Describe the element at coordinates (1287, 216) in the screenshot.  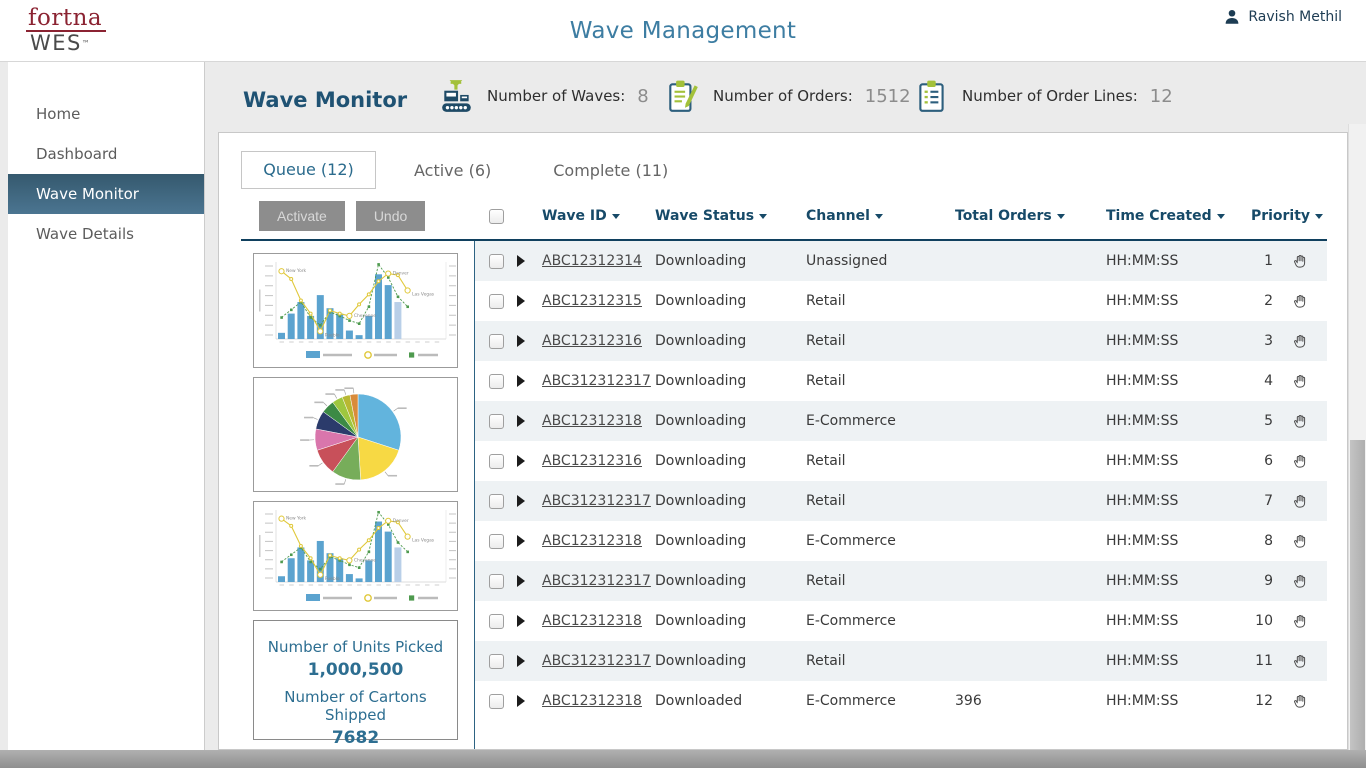
I see `column-header-priority: Priority` at that location.